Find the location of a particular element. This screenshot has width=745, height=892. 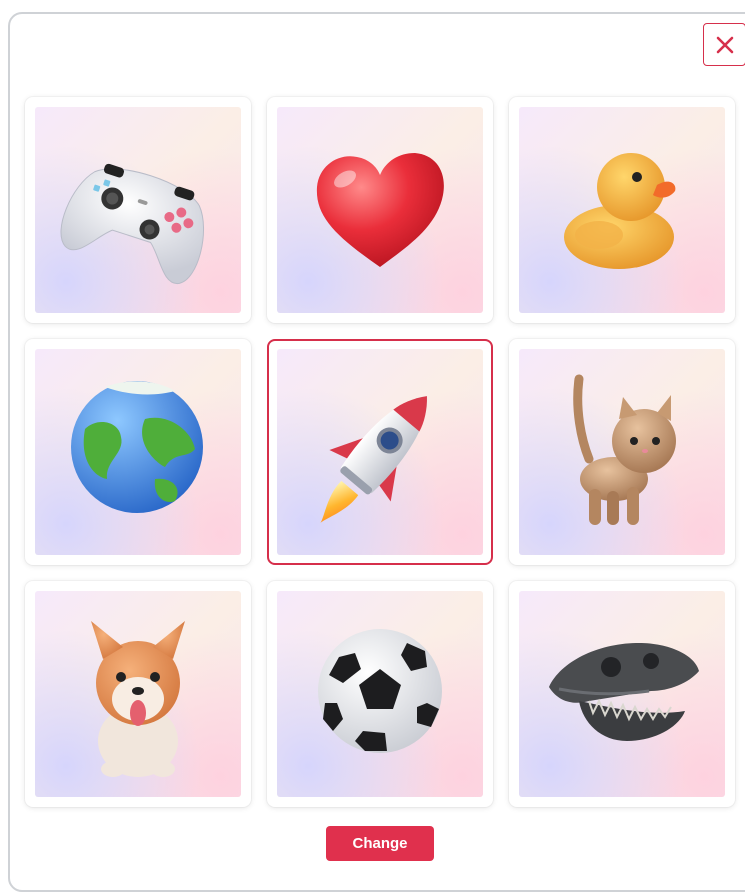

avatar-option-earth-globe is located at coordinates (138, 452).